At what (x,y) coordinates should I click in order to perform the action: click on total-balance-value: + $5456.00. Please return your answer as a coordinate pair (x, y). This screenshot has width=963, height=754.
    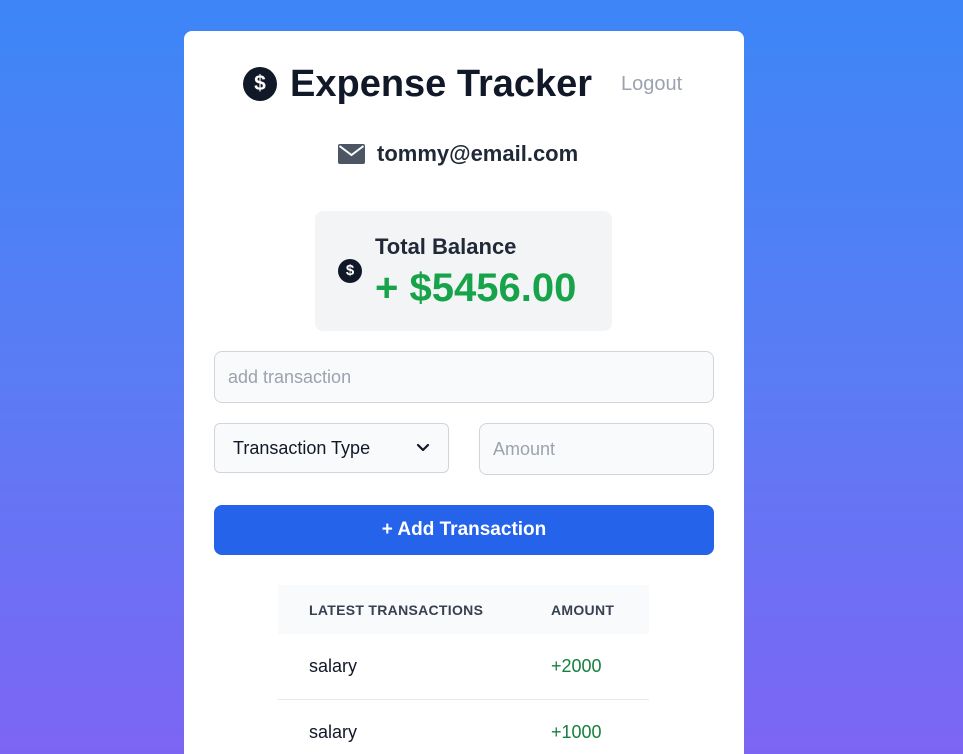
    Looking at the image, I should click on (476, 288).